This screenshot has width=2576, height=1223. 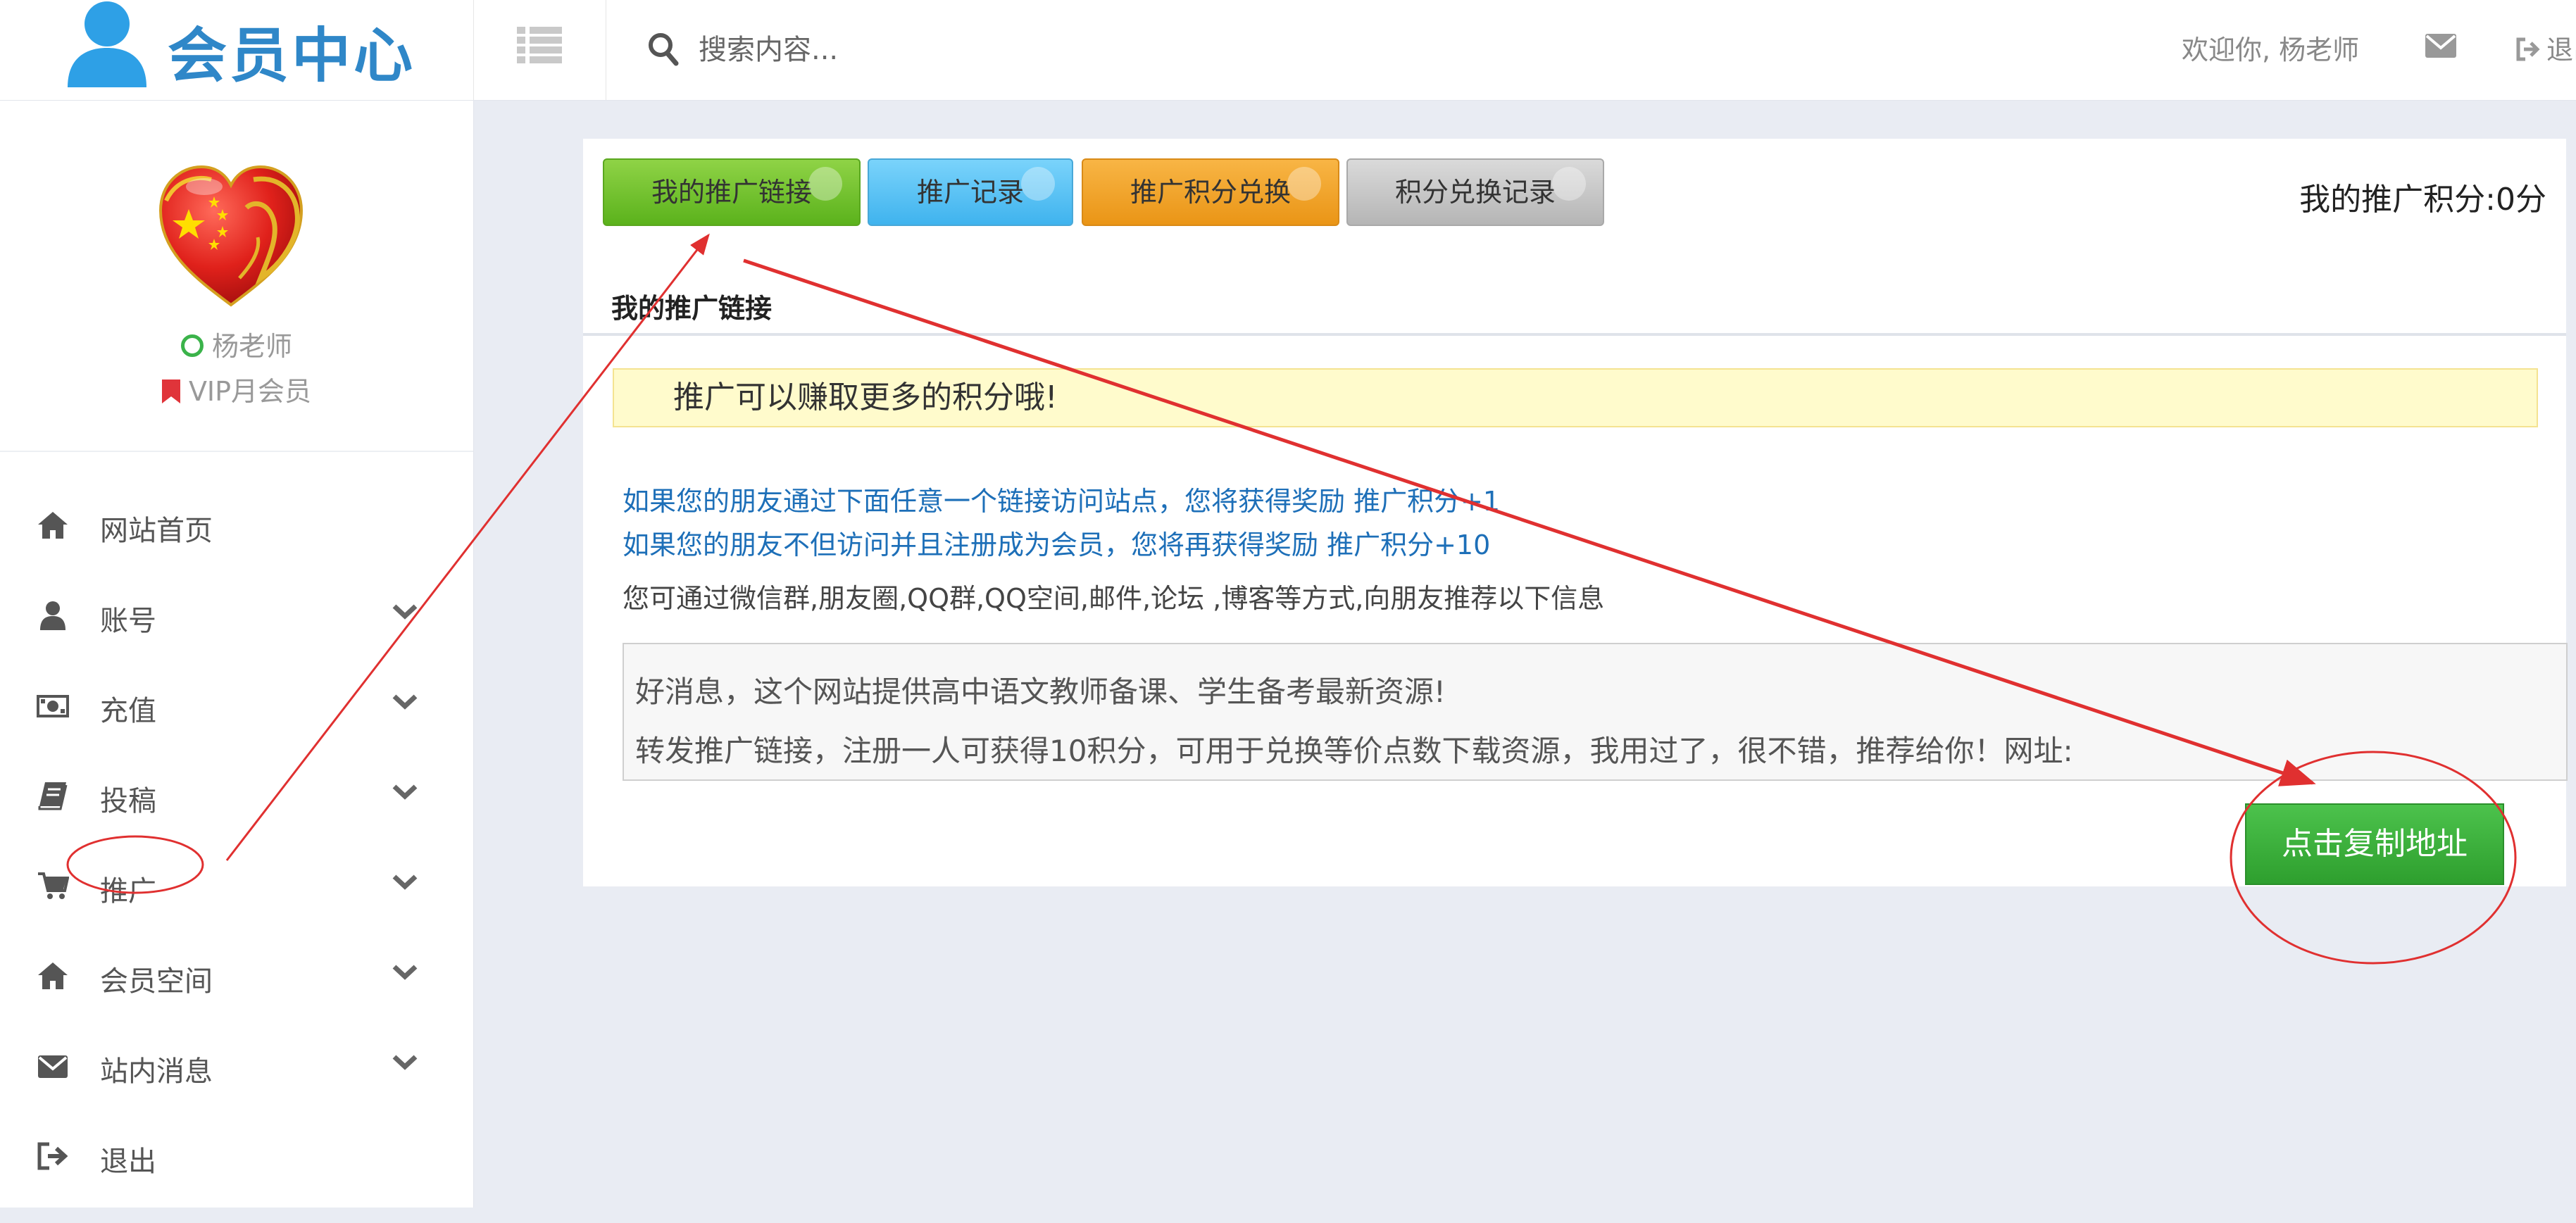 I want to click on tab-points-exchange: 推广积分兑换, so click(x=1210, y=192).